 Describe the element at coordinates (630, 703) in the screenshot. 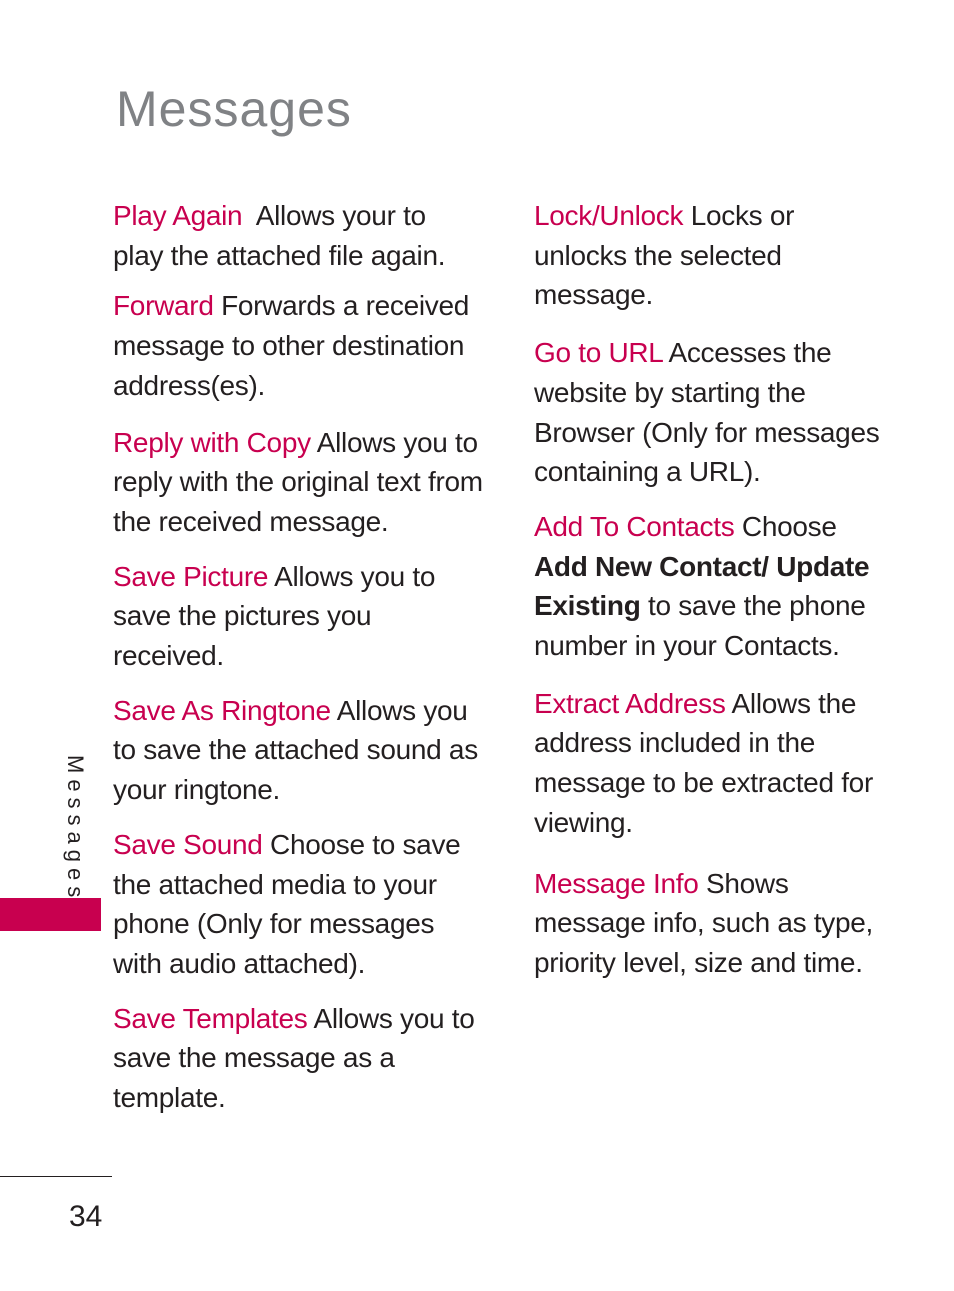

I see `term: Extract Address` at that location.